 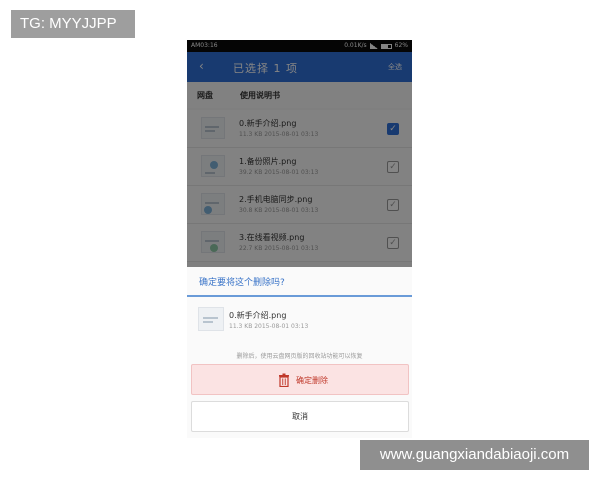 I want to click on dialog-file-meta: 11.3 KB 2015-08-01 03:13, so click(x=269, y=326).